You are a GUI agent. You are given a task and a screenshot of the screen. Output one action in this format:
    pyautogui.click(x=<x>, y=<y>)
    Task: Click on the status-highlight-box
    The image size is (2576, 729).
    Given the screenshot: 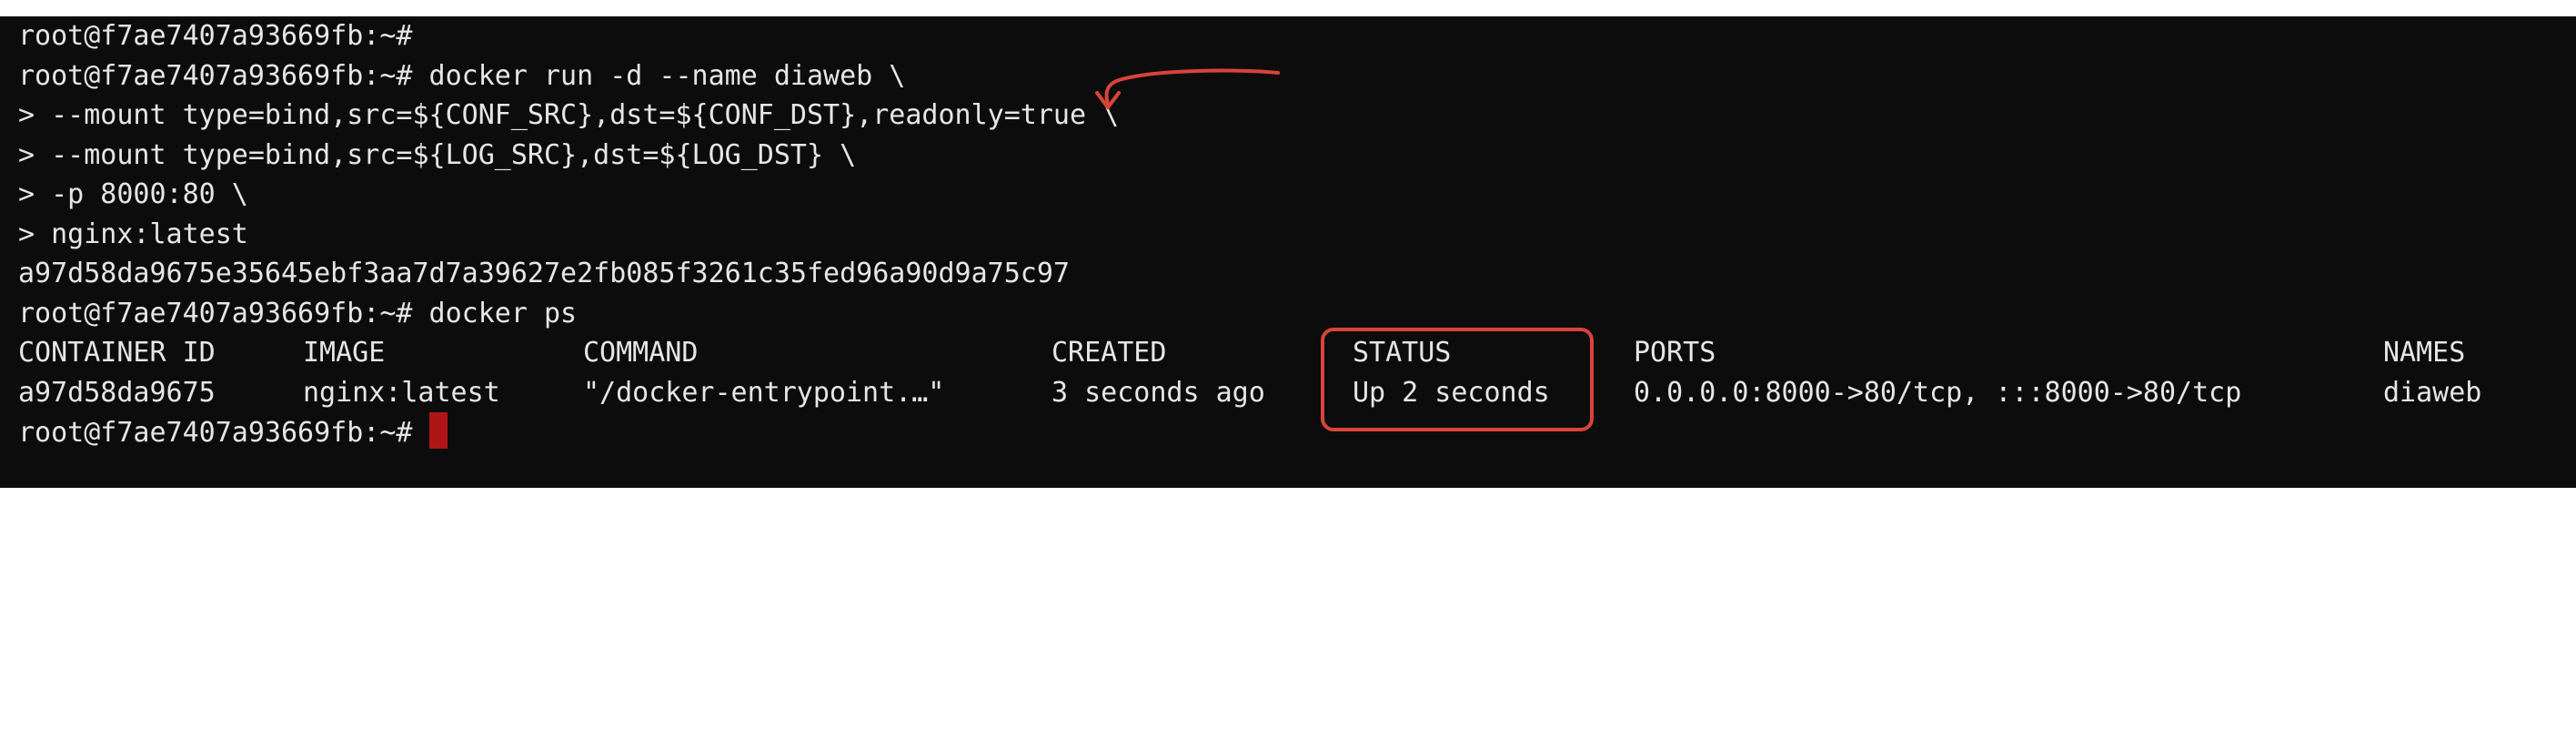 What is the action you would take?
    pyautogui.click(x=1457, y=379)
    